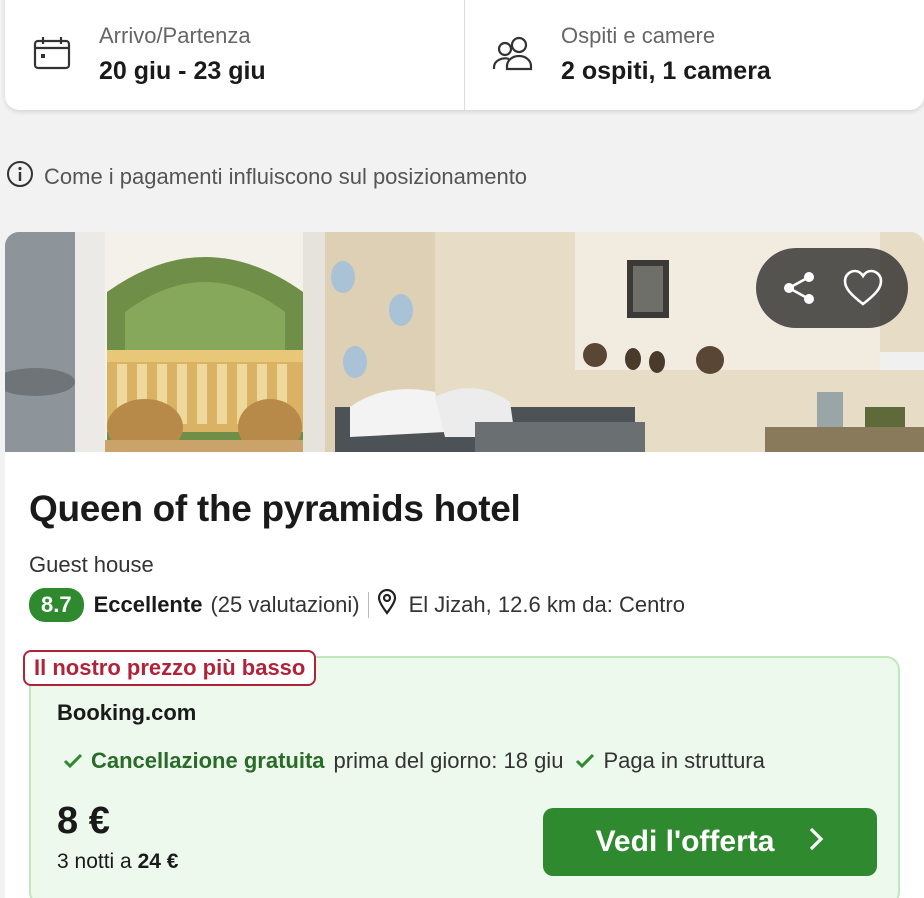 The image size is (924, 898). What do you see at coordinates (170, 668) in the screenshot?
I see `lowest-price-tag: Il nostro prezzo più basso` at bounding box center [170, 668].